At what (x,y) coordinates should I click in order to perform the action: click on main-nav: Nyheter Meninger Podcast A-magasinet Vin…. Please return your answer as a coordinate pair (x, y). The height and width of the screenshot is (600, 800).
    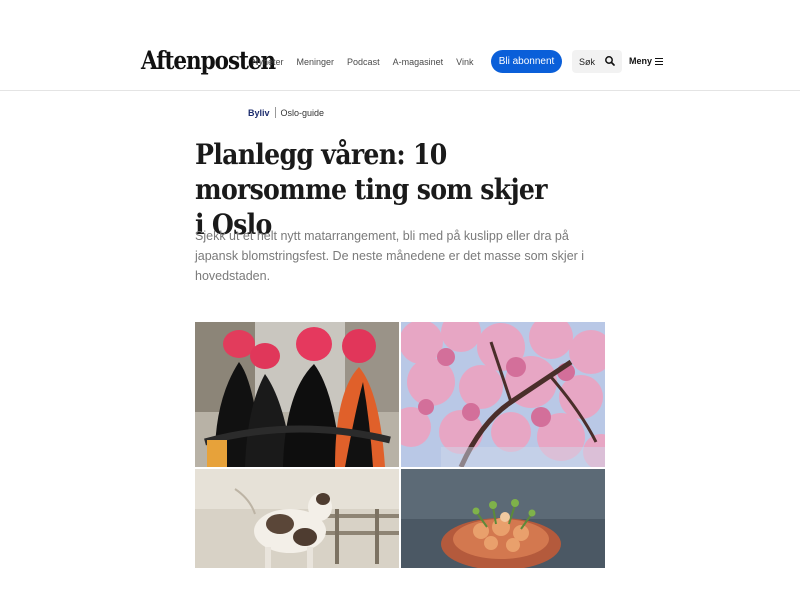
    Looking at the image, I should click on (369, 62).